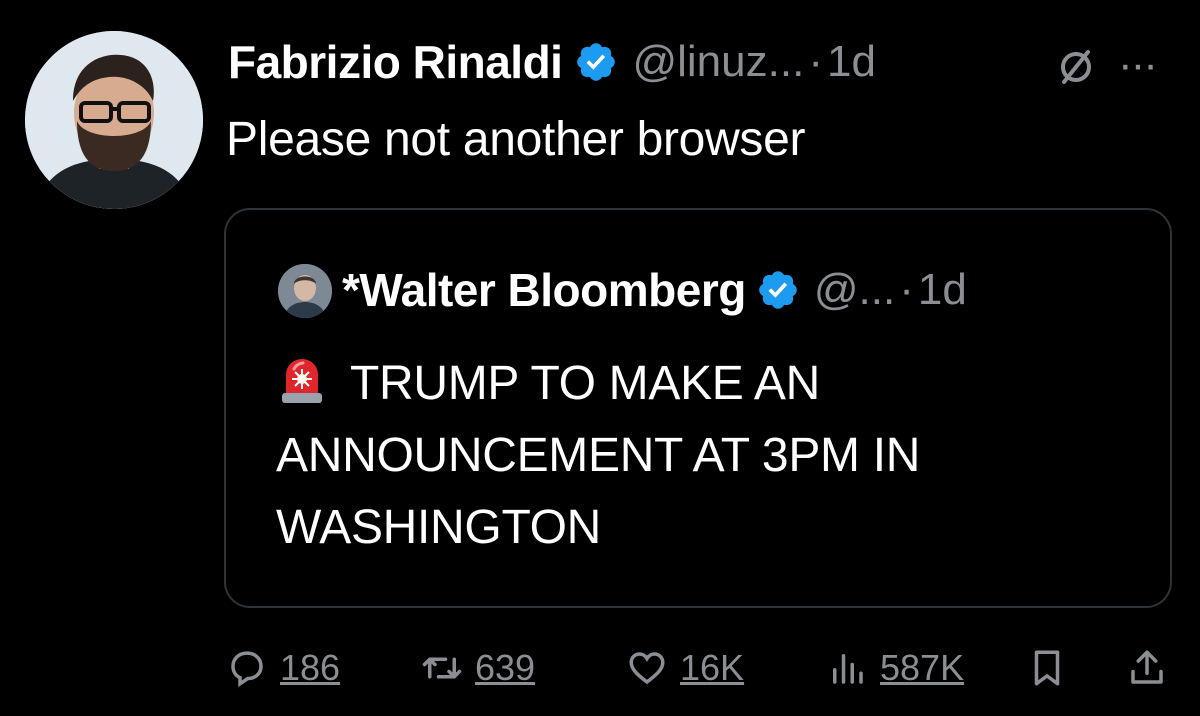  I want to click on reply-icon, so click(247, 669).